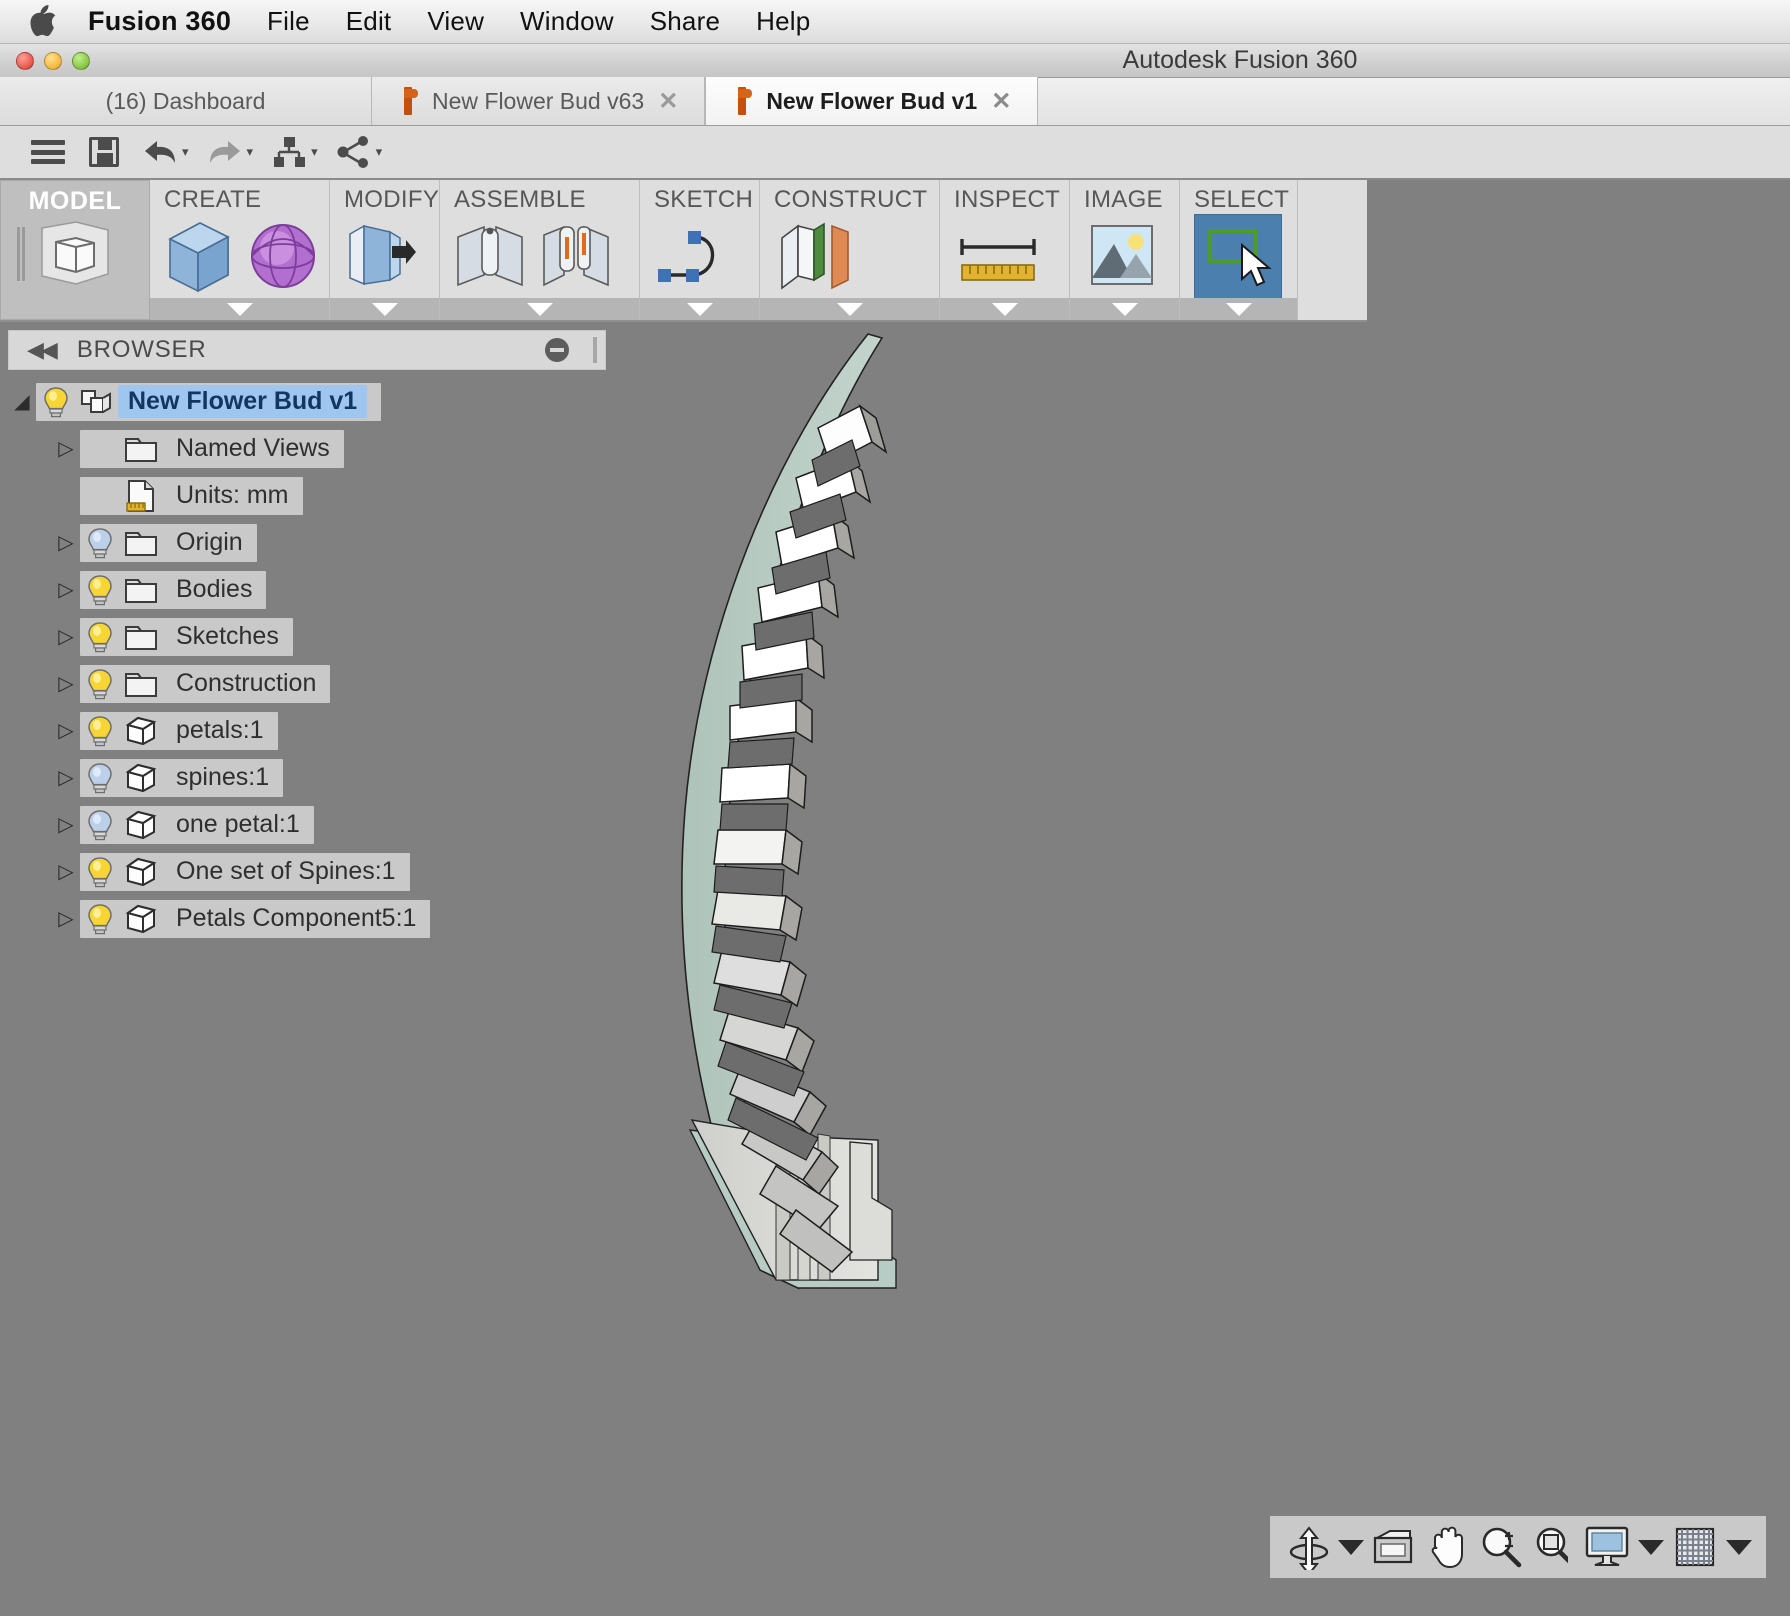 The width and height of the screenshot is (1790, 1616). What do you see at coordinates (1667, 1547) in the screenshot?
I see `display-settings-bar` at bounding box center [1667, 1547].